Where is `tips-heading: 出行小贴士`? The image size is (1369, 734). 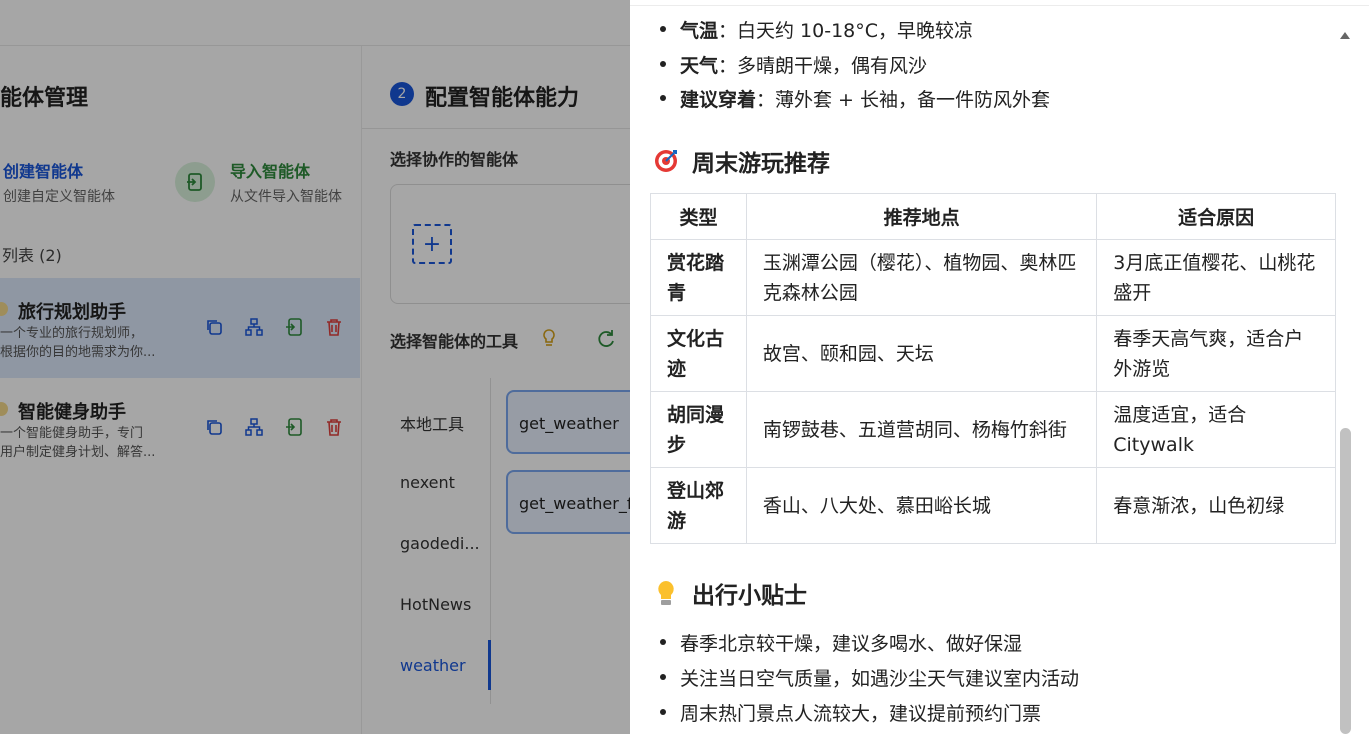 tips-heading: 出行小贴士 is located at coordinates (729, 593).